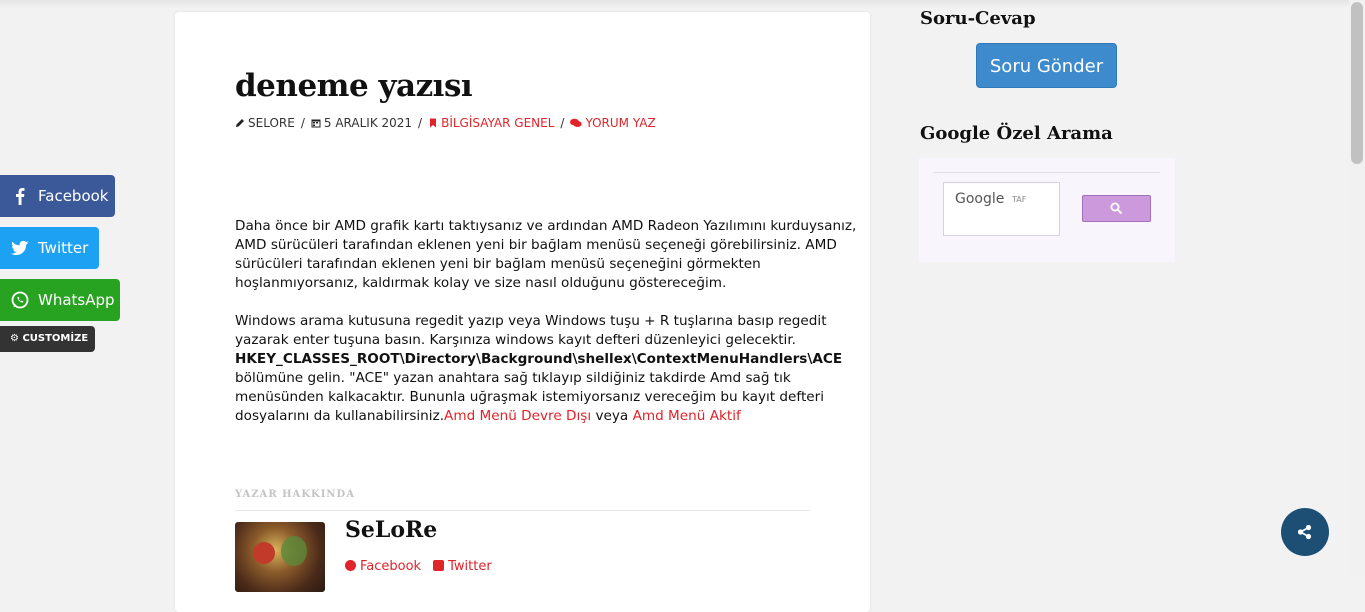  What do you see at coordinates (687, 416) in the screenshot?
I see `amd-menu-enable-link: Amd Menü Aktif` at bounding box center [687, 416].